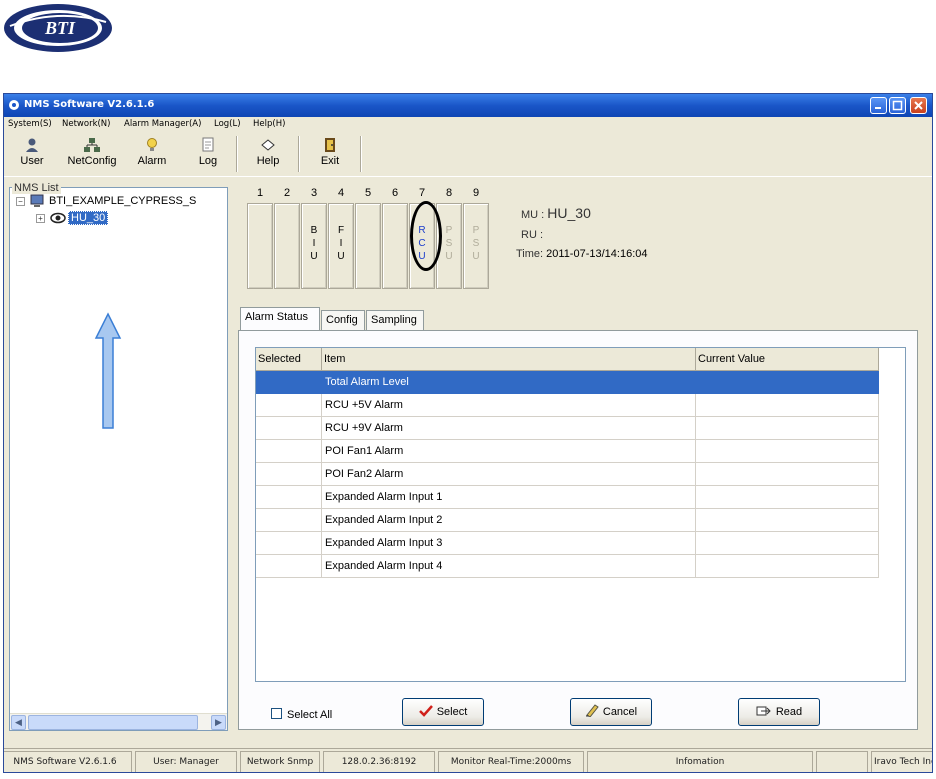 This screenshot has width=936, height=779. I want to click on cell-item: POI Fan1 Alarm, so click(509, 451).